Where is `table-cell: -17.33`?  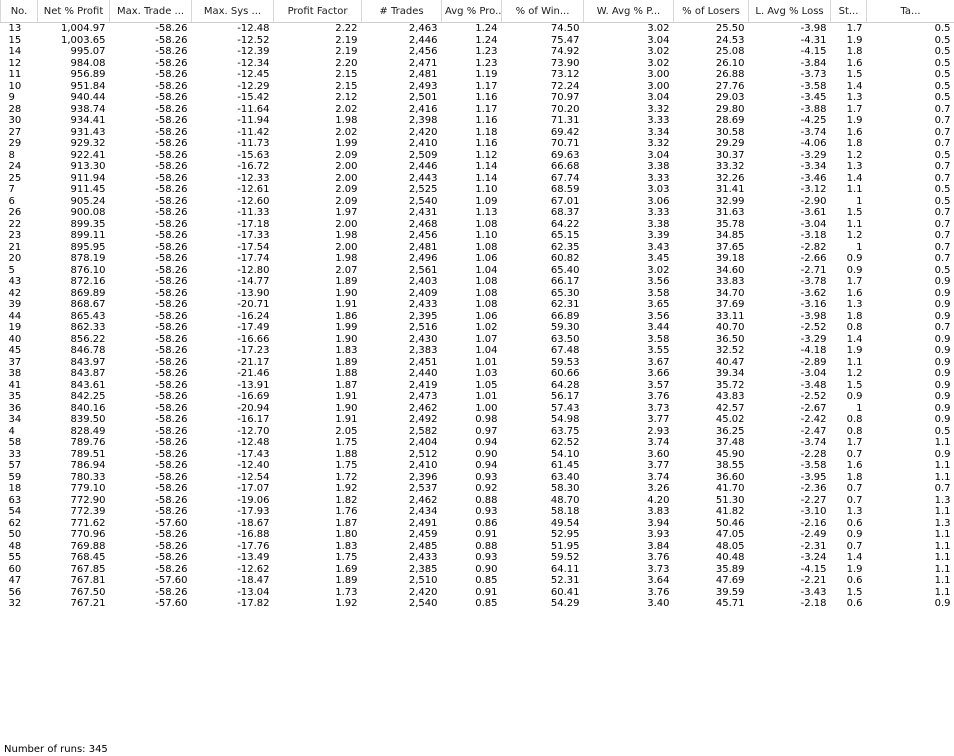 table-cell: -17.33 is located at coordinates (233, 236).